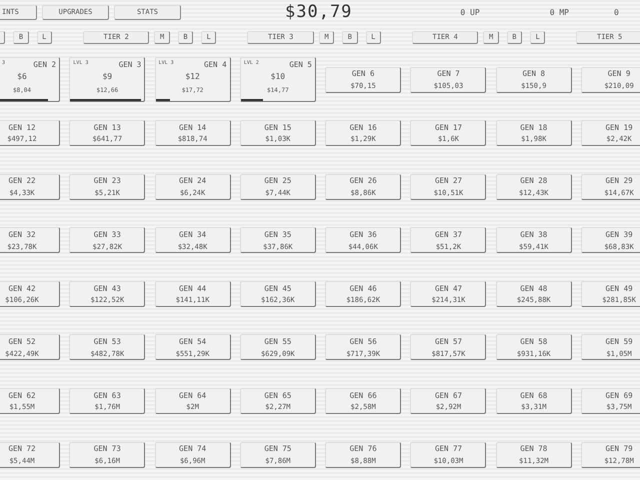 The image size is (640, 480). What do you see at coordinates (470, 12) in the screenshot?
I see `counter-label: 0 UP` at bounding box center [470, 12].